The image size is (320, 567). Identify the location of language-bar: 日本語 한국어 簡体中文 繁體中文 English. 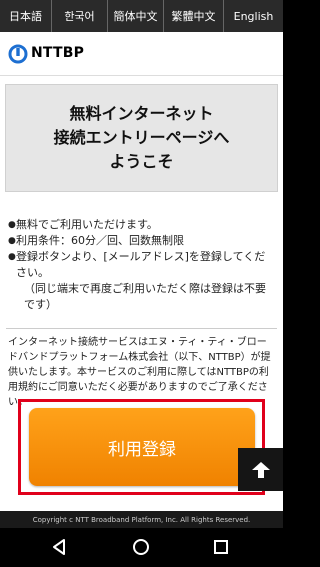
(141, 16).